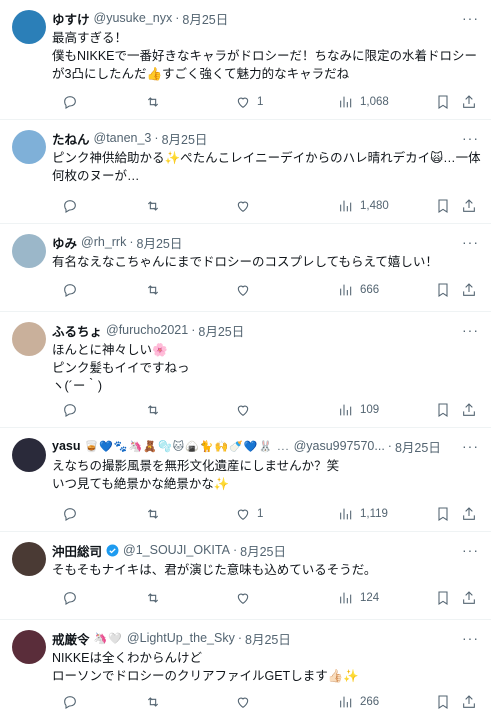 The image size is (491, 728). I want to click on display-name: たねん, so click(71, 138).